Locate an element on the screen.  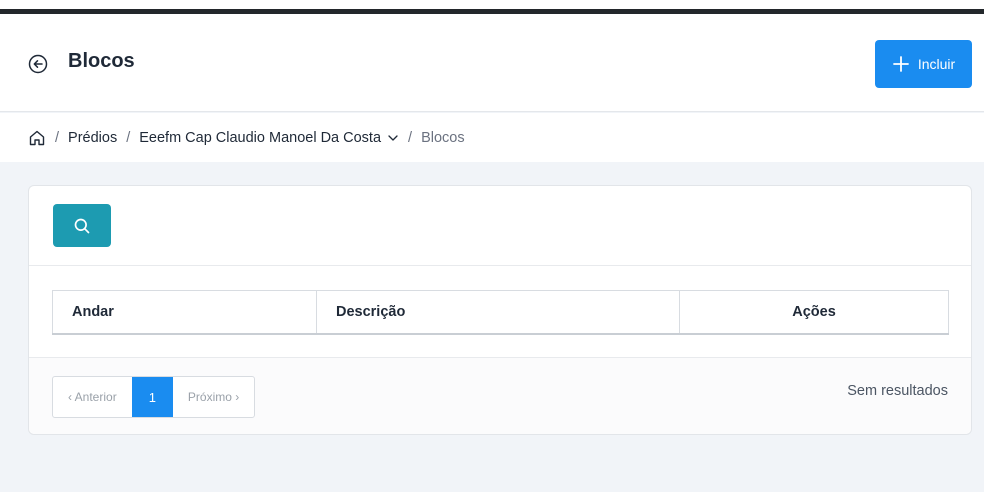
page-title: Blocos is located at coordinates (101, 61).